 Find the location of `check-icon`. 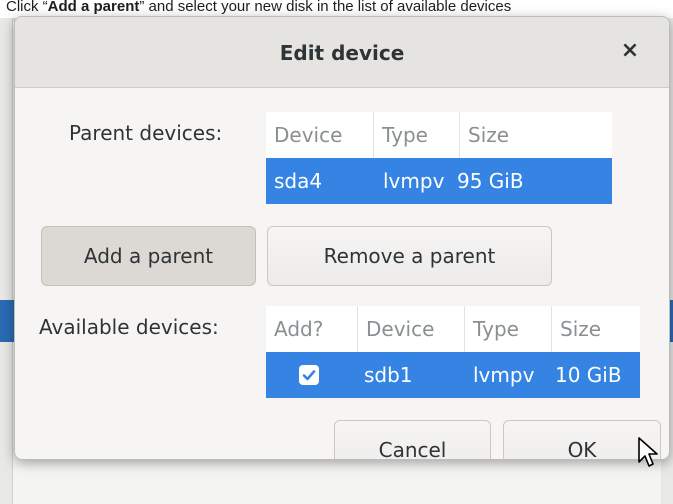

check-icon is located at coordinates (309, 375).